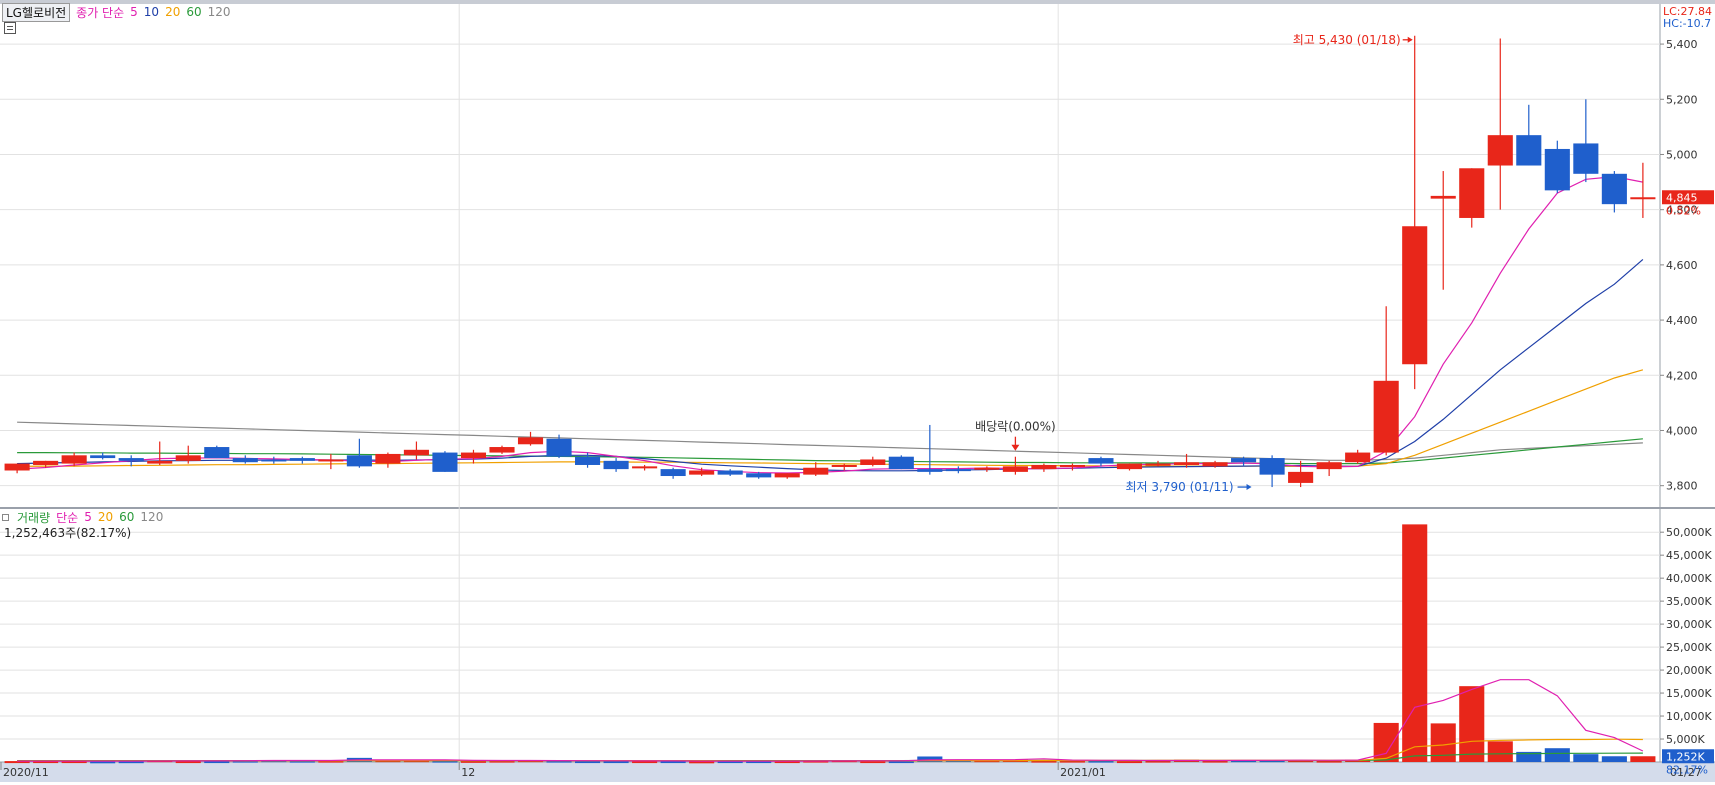  What do you see at coordinates (468, 772) in the screenshot?
I see `x-tick-label: 12` at bounding box center [468, 772].